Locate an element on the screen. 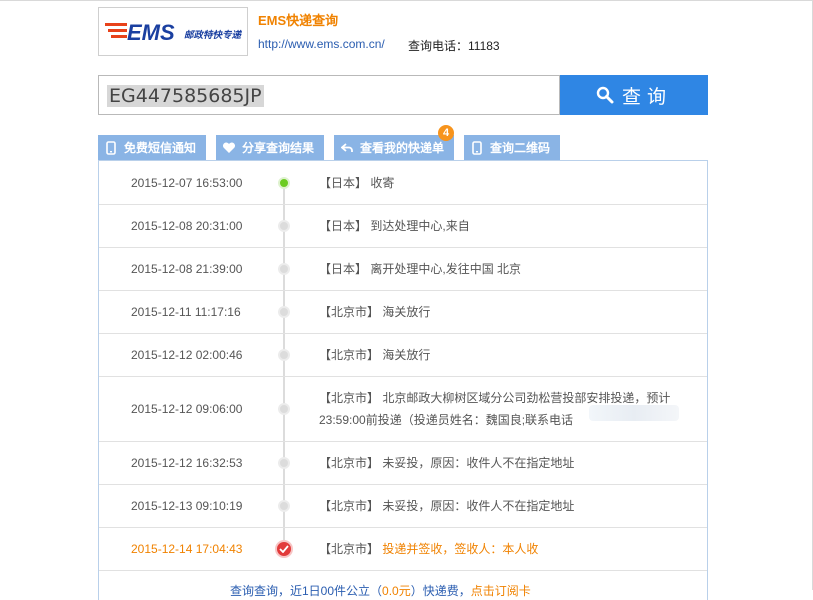 The image size is (813, 600). tab-label: 查看我的快递单 is located at coordinates (402, 148).